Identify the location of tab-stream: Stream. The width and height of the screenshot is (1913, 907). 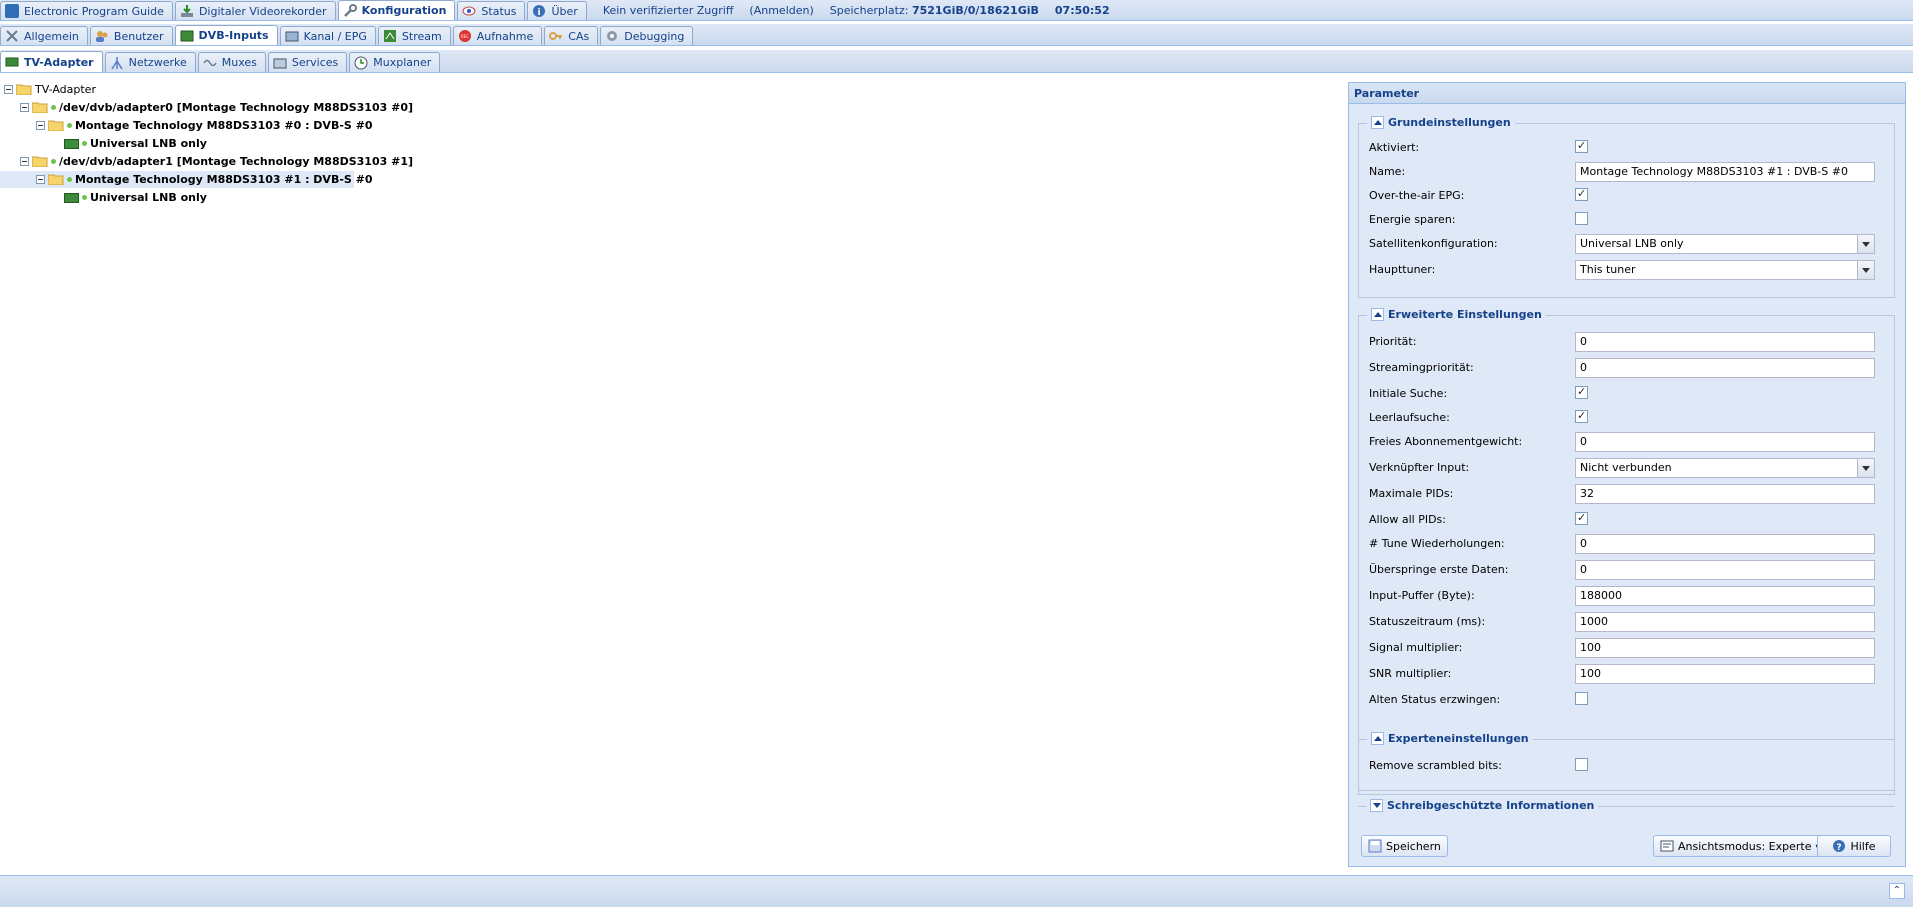
(414, 35).